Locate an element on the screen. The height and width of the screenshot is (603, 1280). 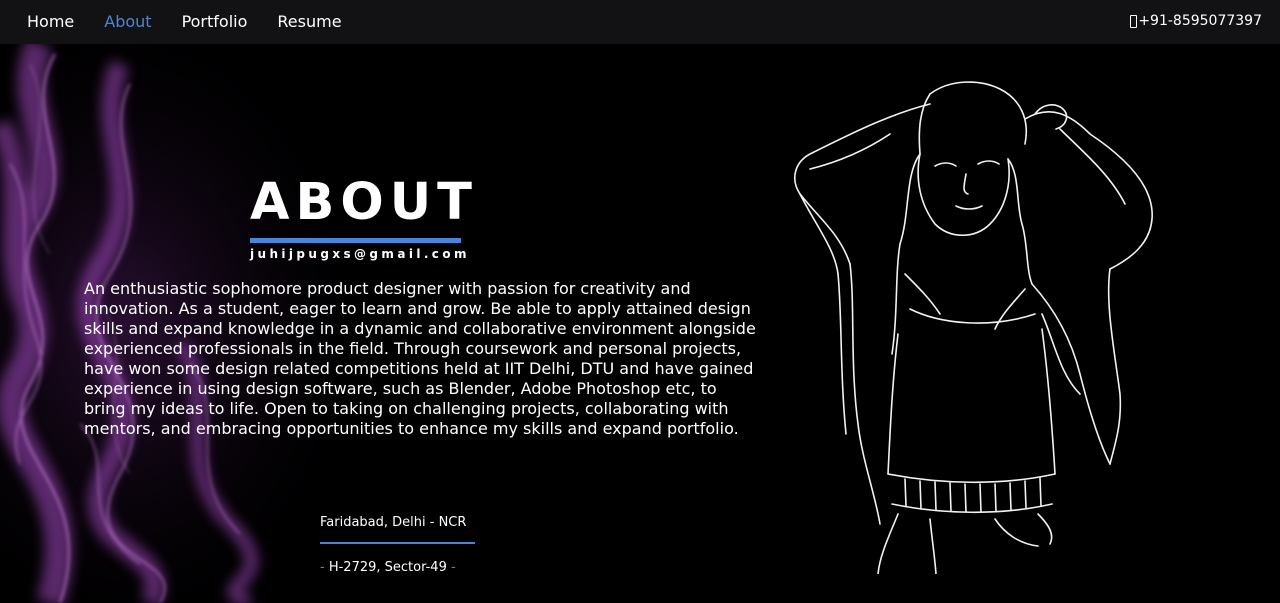
address-text: H-2729, Sector-49 is located at coordinates (387, 567).